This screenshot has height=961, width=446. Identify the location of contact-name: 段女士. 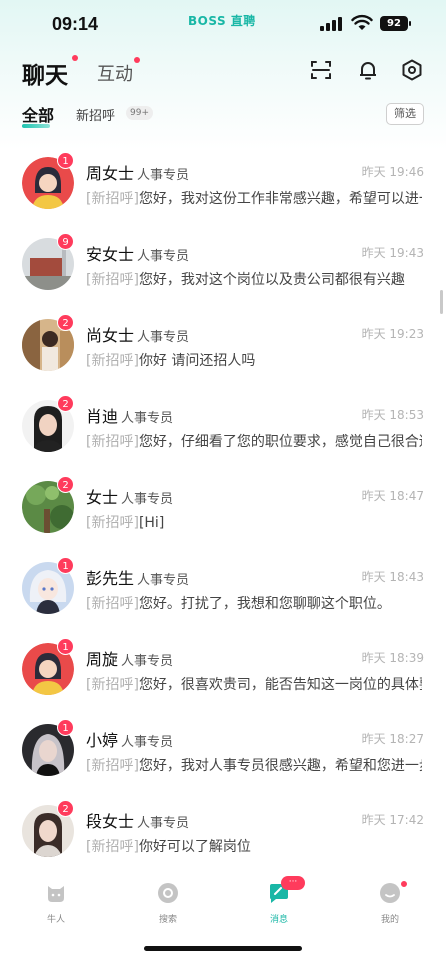
(110, 821).